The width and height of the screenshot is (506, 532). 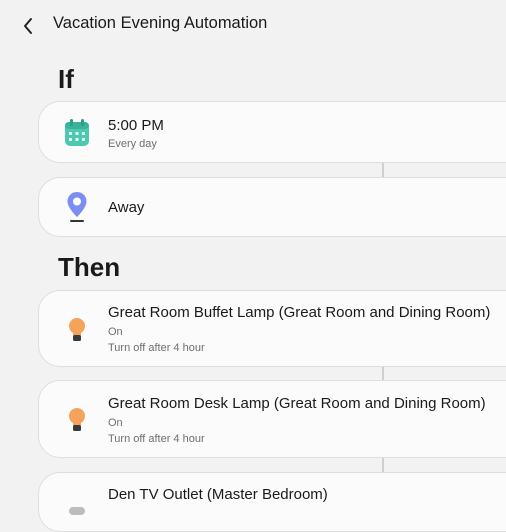 I want to click on then-section-title: Then, so click(x=89, y=267).